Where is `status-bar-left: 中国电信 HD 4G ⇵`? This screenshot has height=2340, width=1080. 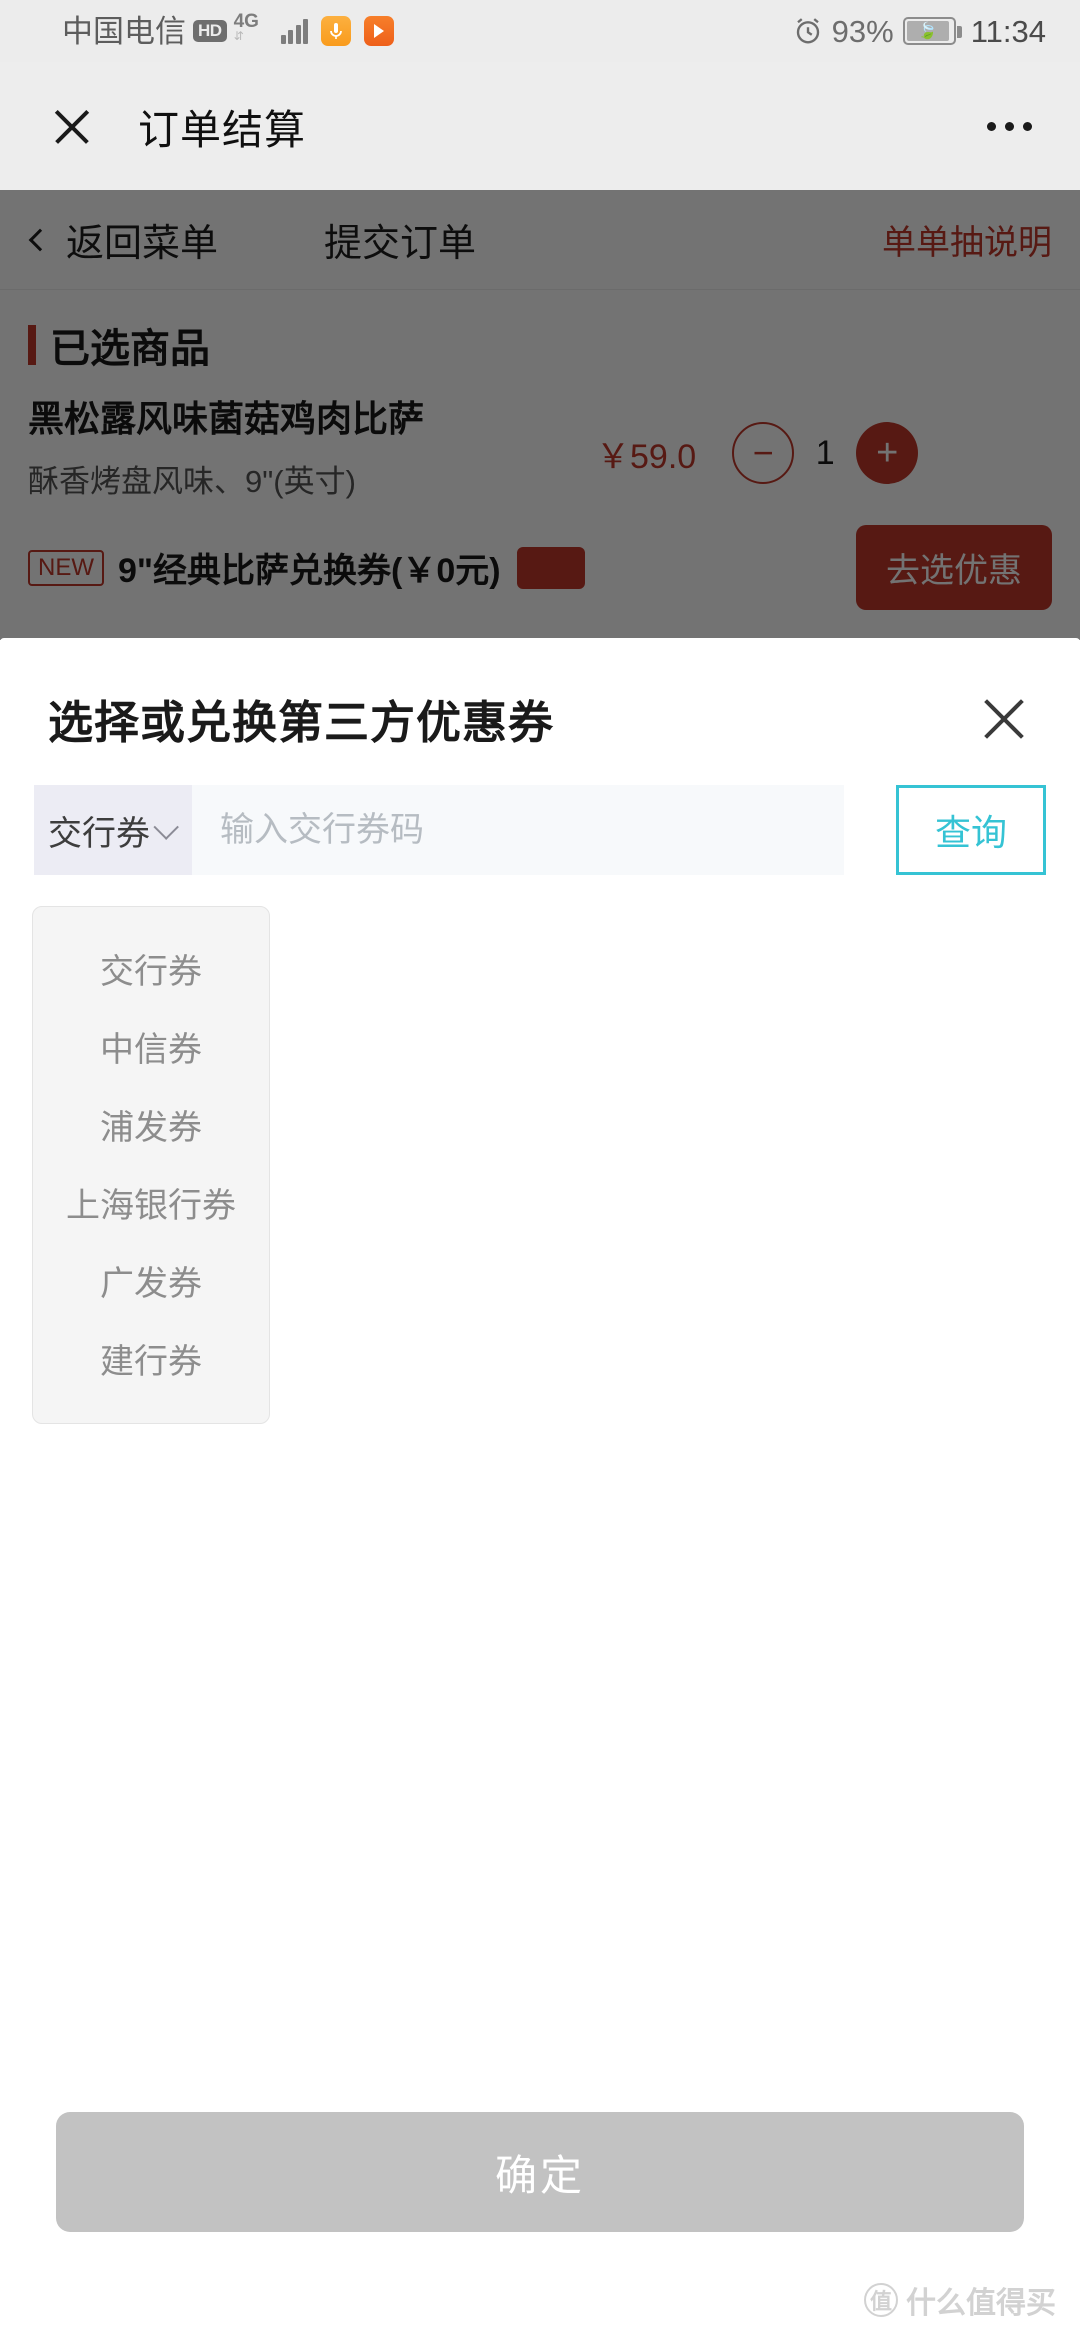
status-bar-left: 中国电信 HD 4G ⇵ is located at coordinates (228, 30).